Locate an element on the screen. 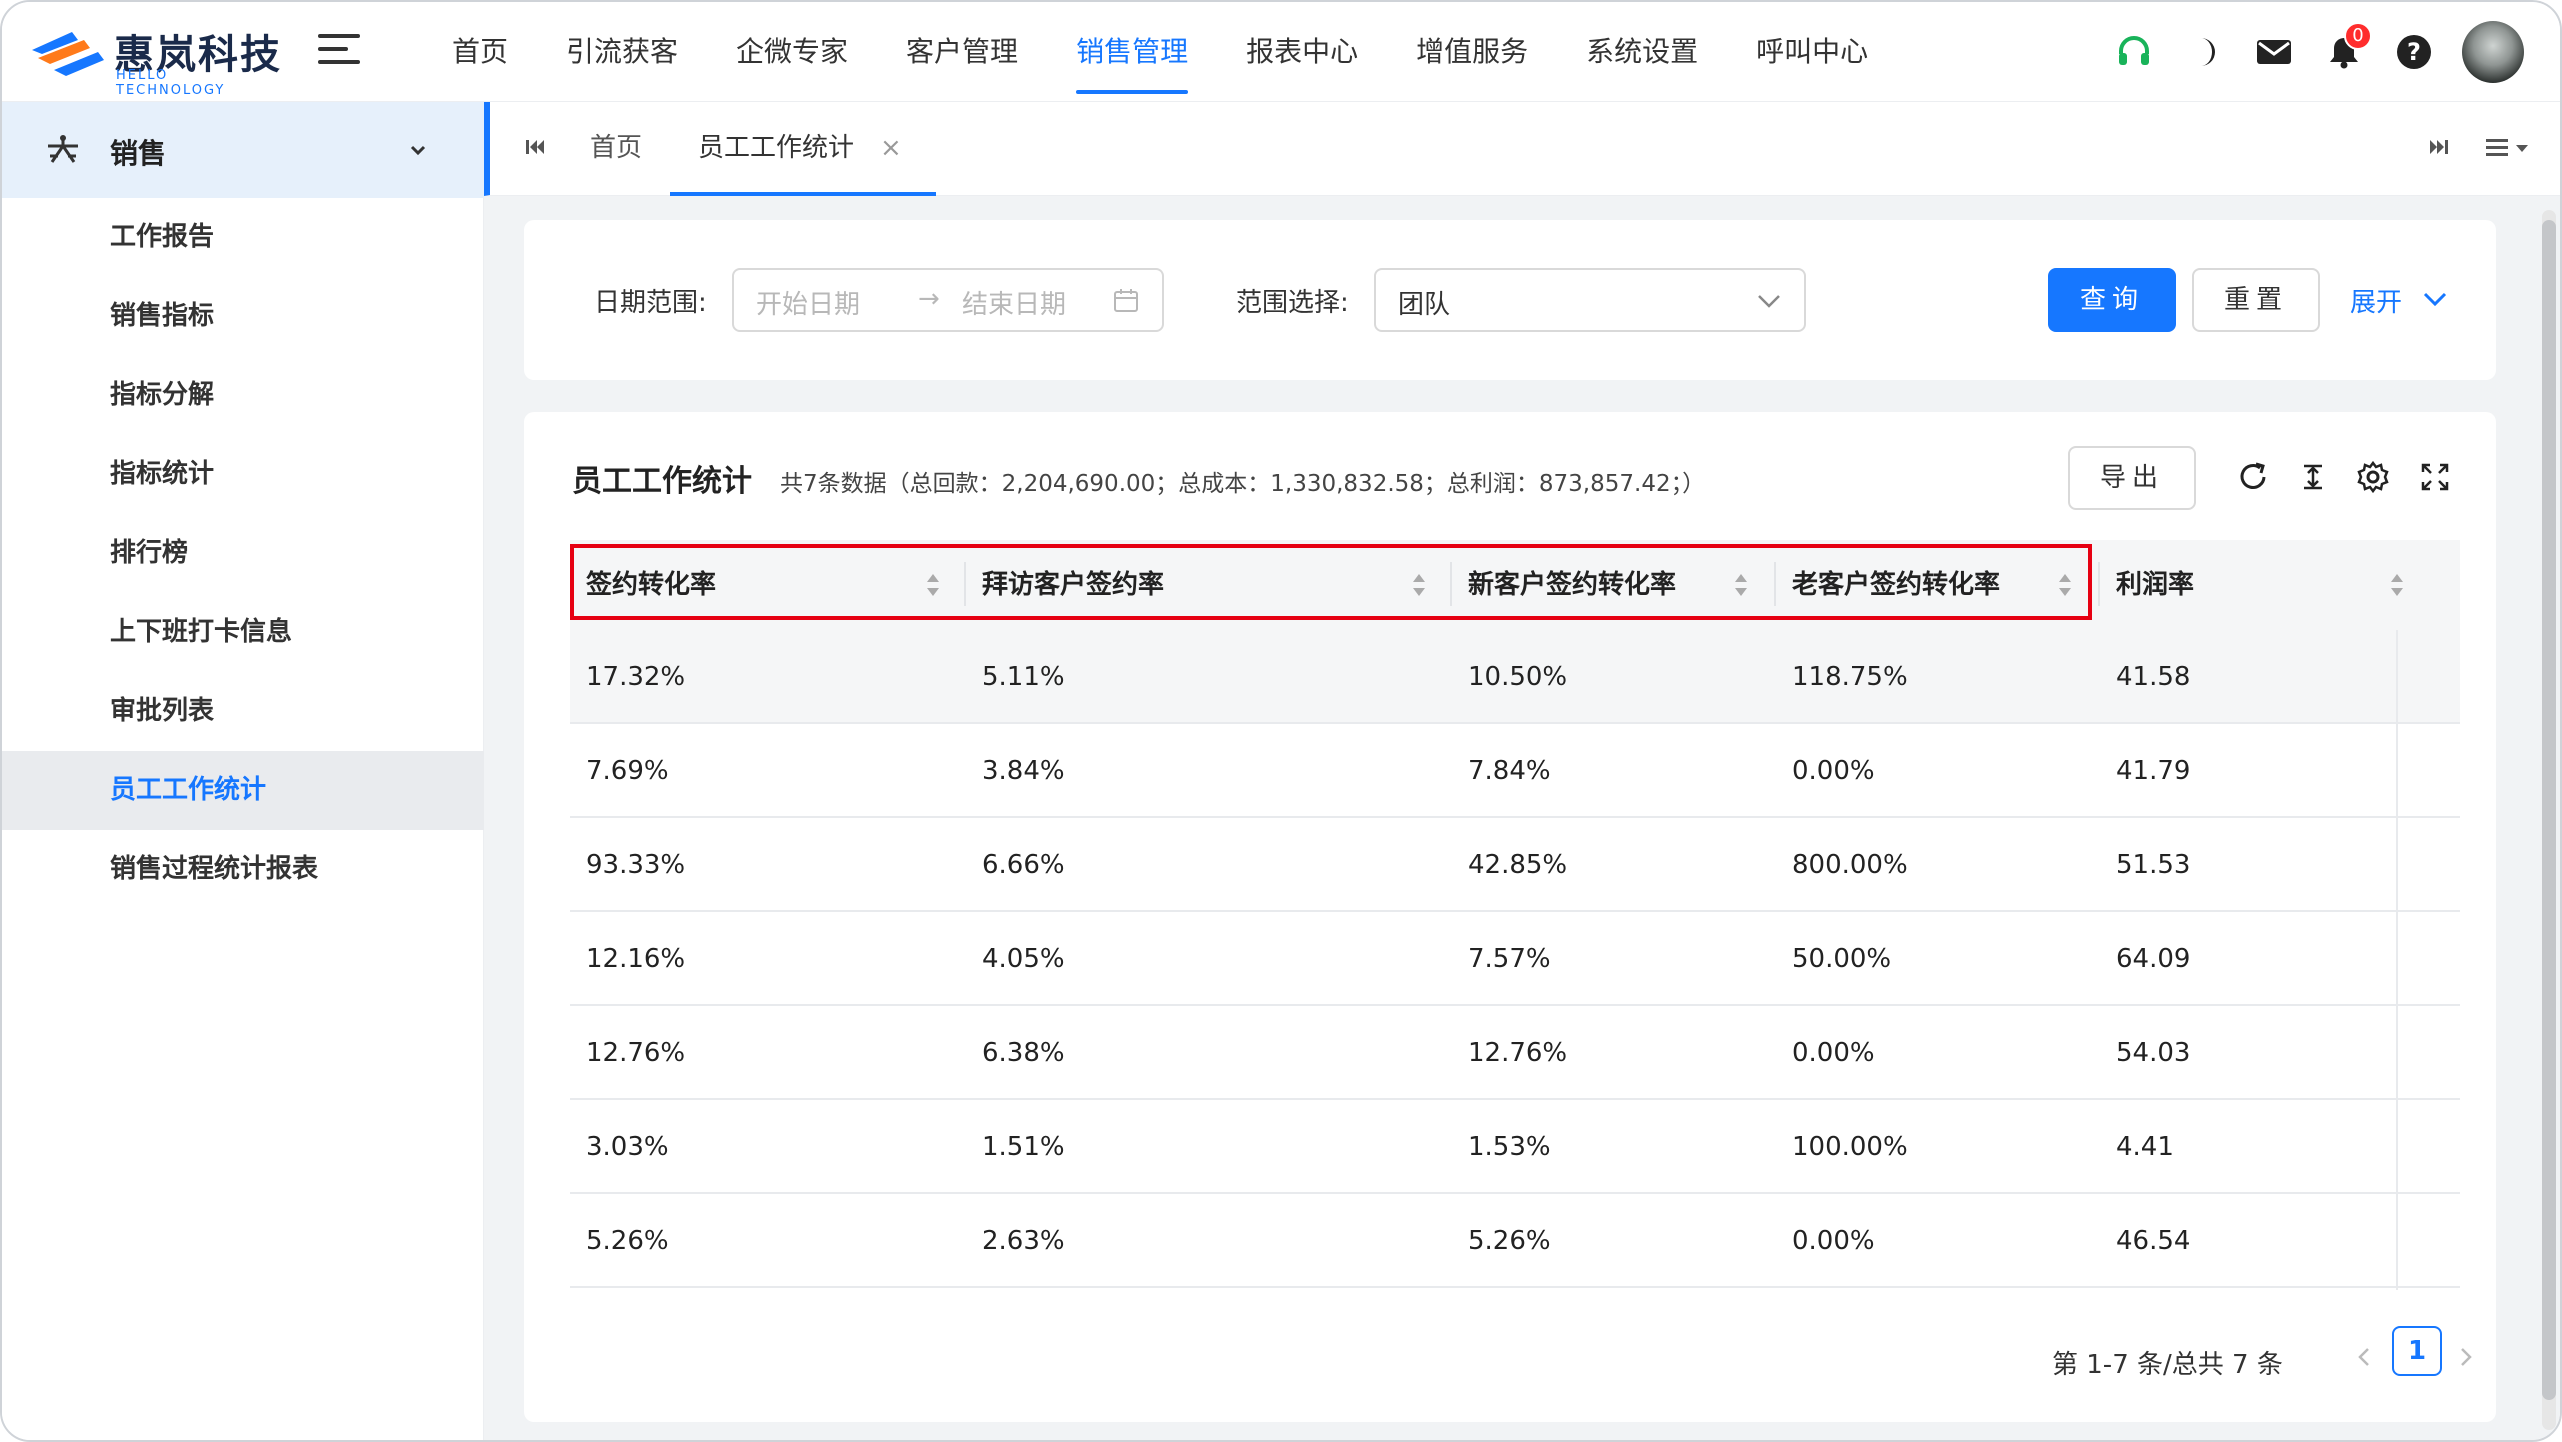  export-button: 导出 is located at coordinates (2132, 478).